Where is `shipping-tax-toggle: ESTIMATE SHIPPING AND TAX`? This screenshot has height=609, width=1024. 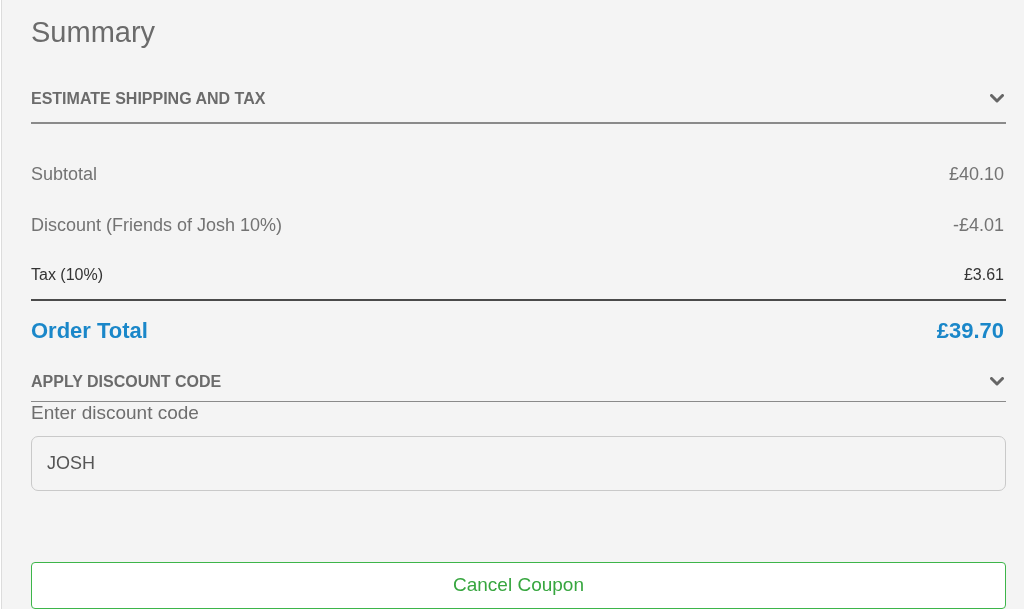 shipping-tax-toggle: ESTIMATE SHIPPING AND TAX is located at coordinates (518, 99).